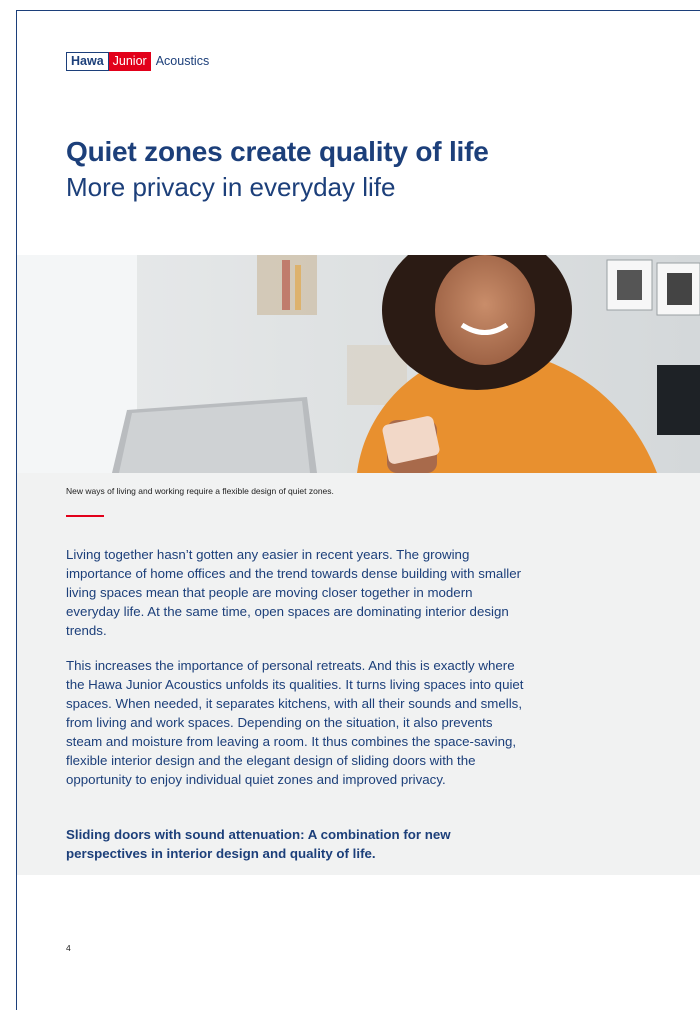 The height and width of the screenshot is (1010, 700). I want to click on red-divider, so click(85, 516).